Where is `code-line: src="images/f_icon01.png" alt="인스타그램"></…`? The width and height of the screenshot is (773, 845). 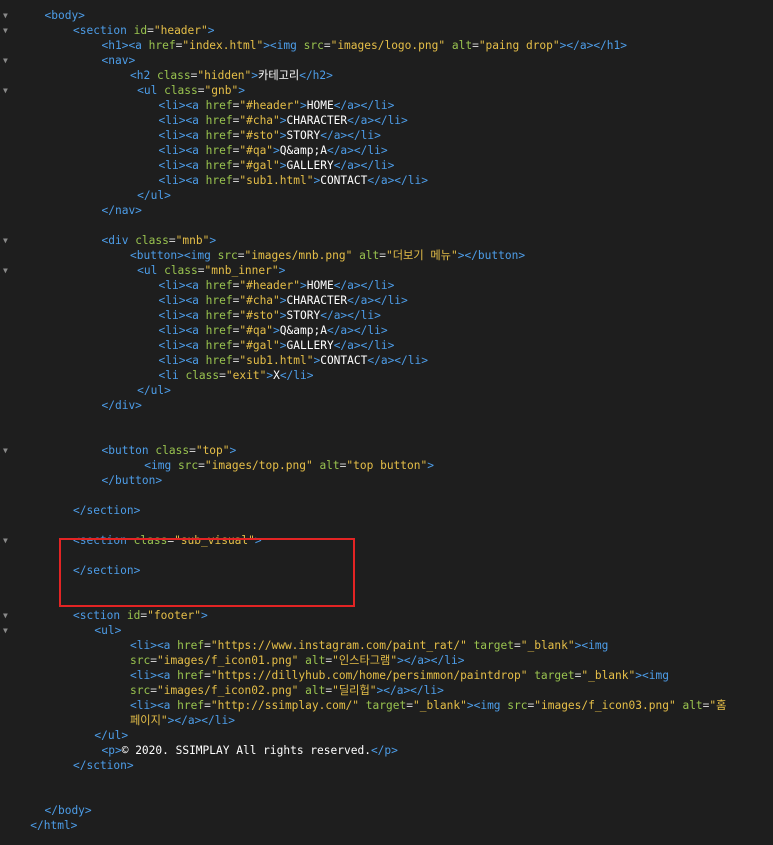
code-line: src="images/f_icon01.png" alt="인스타그램"></… is located at coordinates (386, 660).